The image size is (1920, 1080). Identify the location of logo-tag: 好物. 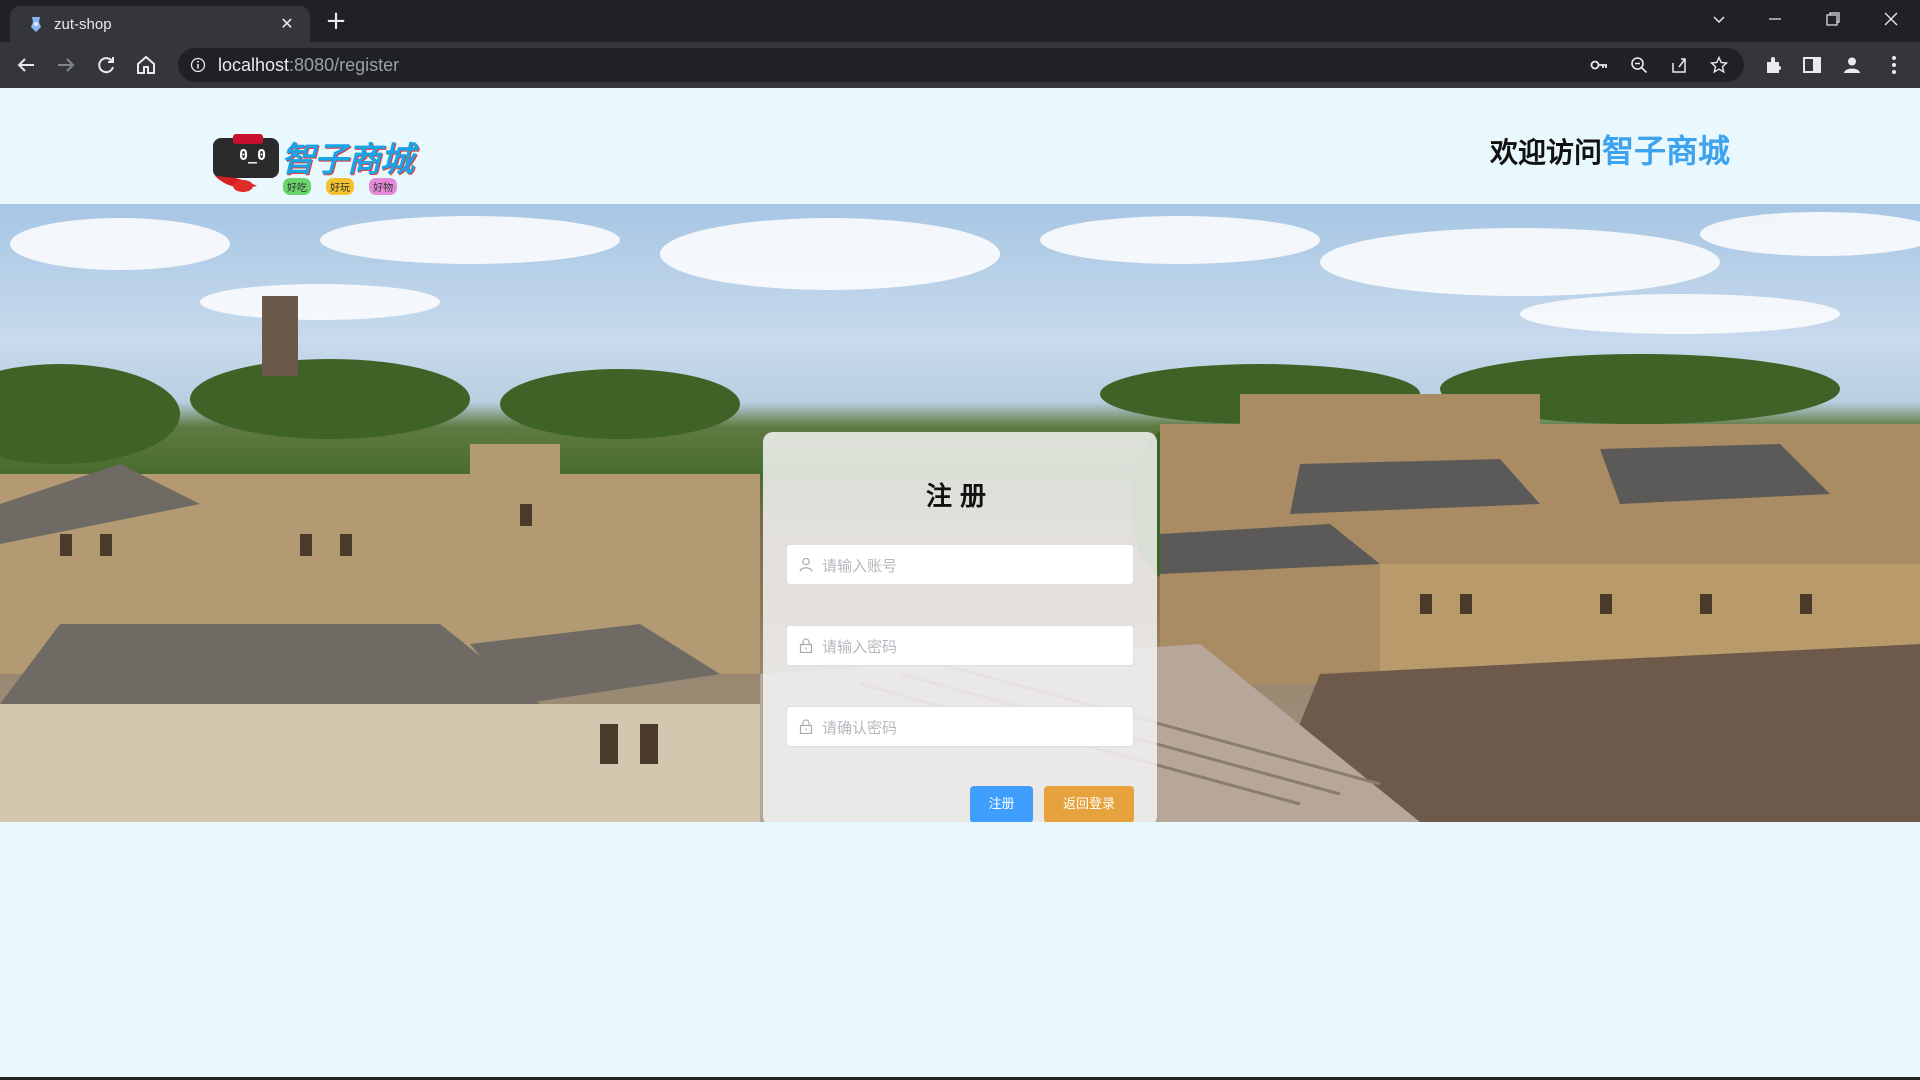
(383, 186).